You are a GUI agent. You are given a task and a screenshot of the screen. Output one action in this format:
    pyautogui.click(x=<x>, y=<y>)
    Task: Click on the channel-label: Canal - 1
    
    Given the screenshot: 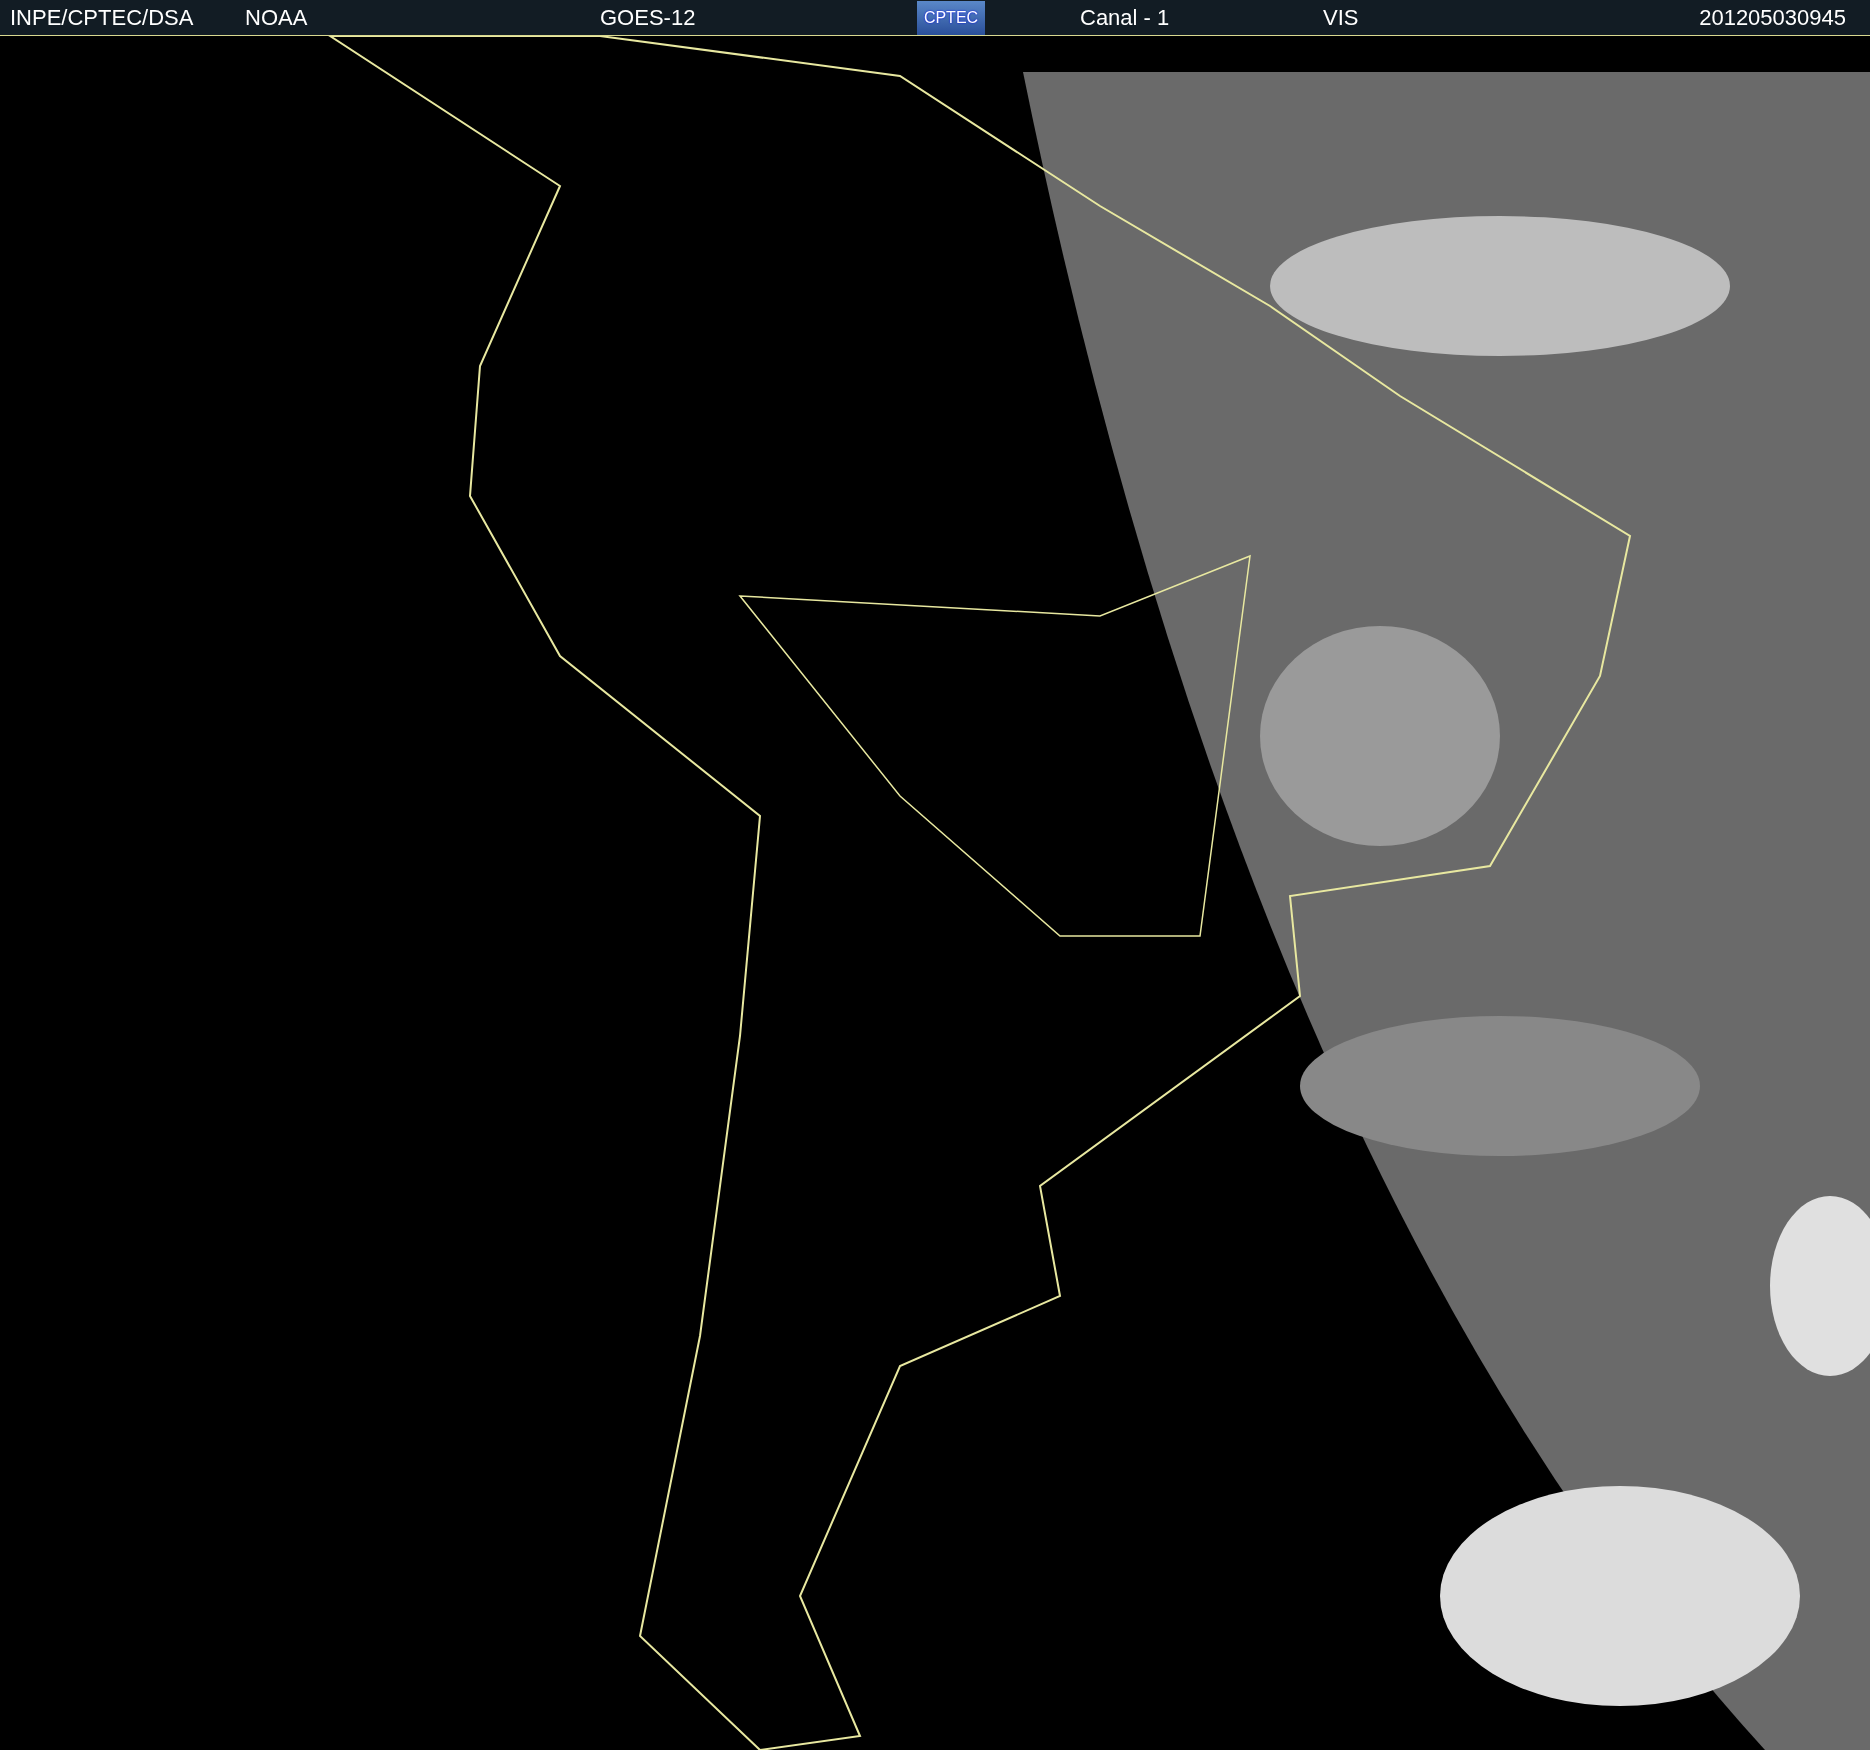 What is the action you would take?
    pyautogui.click(x=1125, y=17)
    